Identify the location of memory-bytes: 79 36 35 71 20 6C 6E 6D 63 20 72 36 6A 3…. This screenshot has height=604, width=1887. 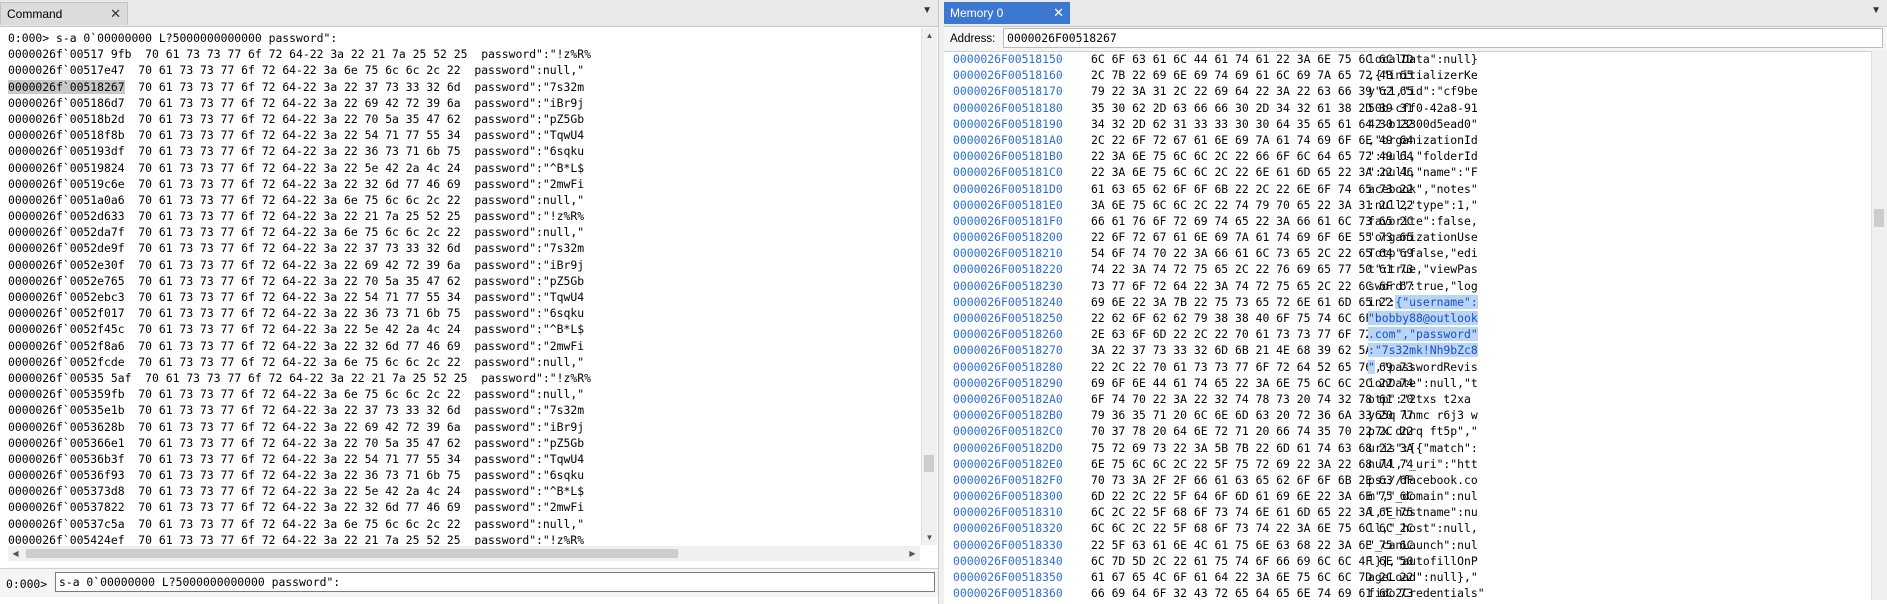
(1252, 415).